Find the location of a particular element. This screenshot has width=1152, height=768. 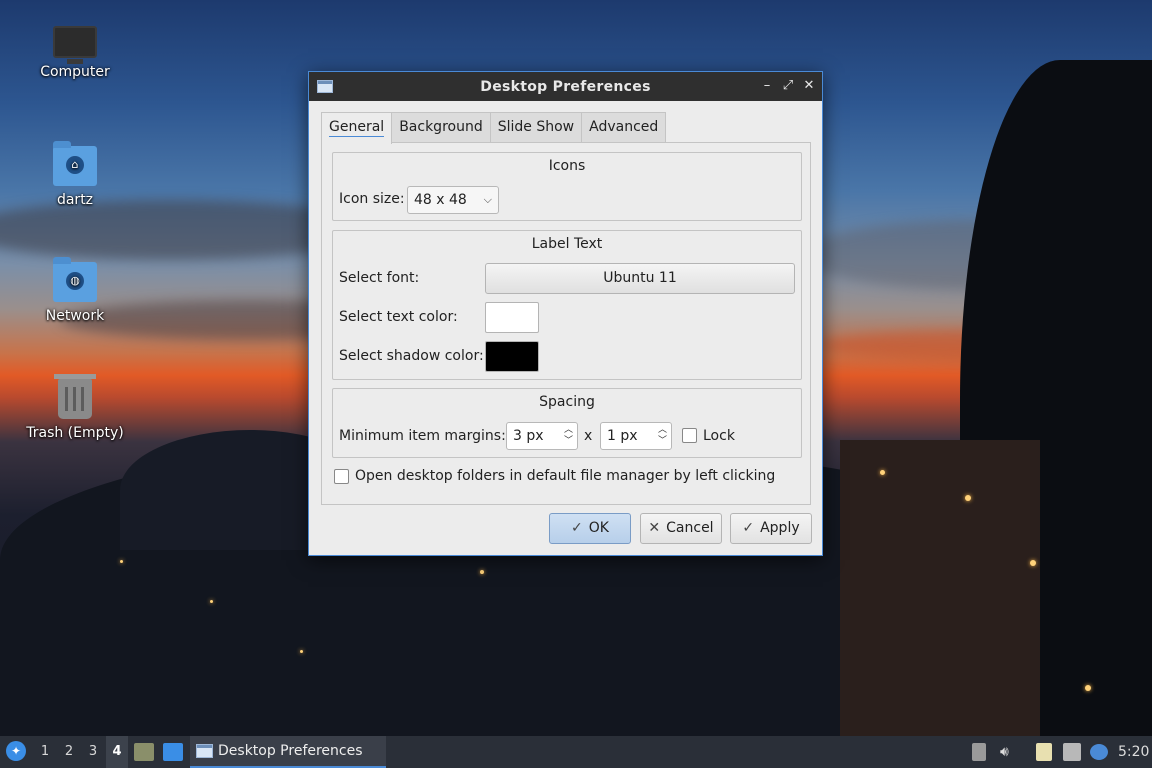

shadow-color-button is located at coordinates (512, 356).